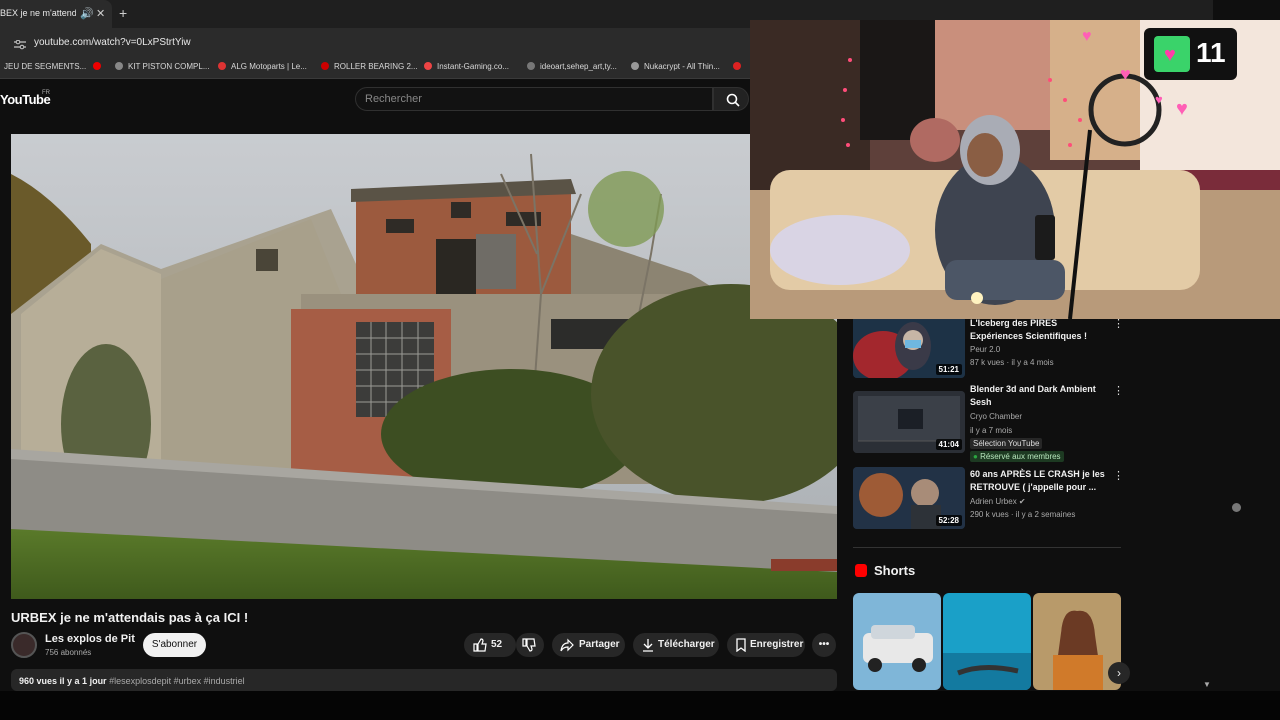 The image size is (1280, 720). What do you see at coordinates (1037, 474) in the screenshot?
I see `title-line: 60 ans APRÈS LE CRASH je les` at bounding box center [1037, 474].